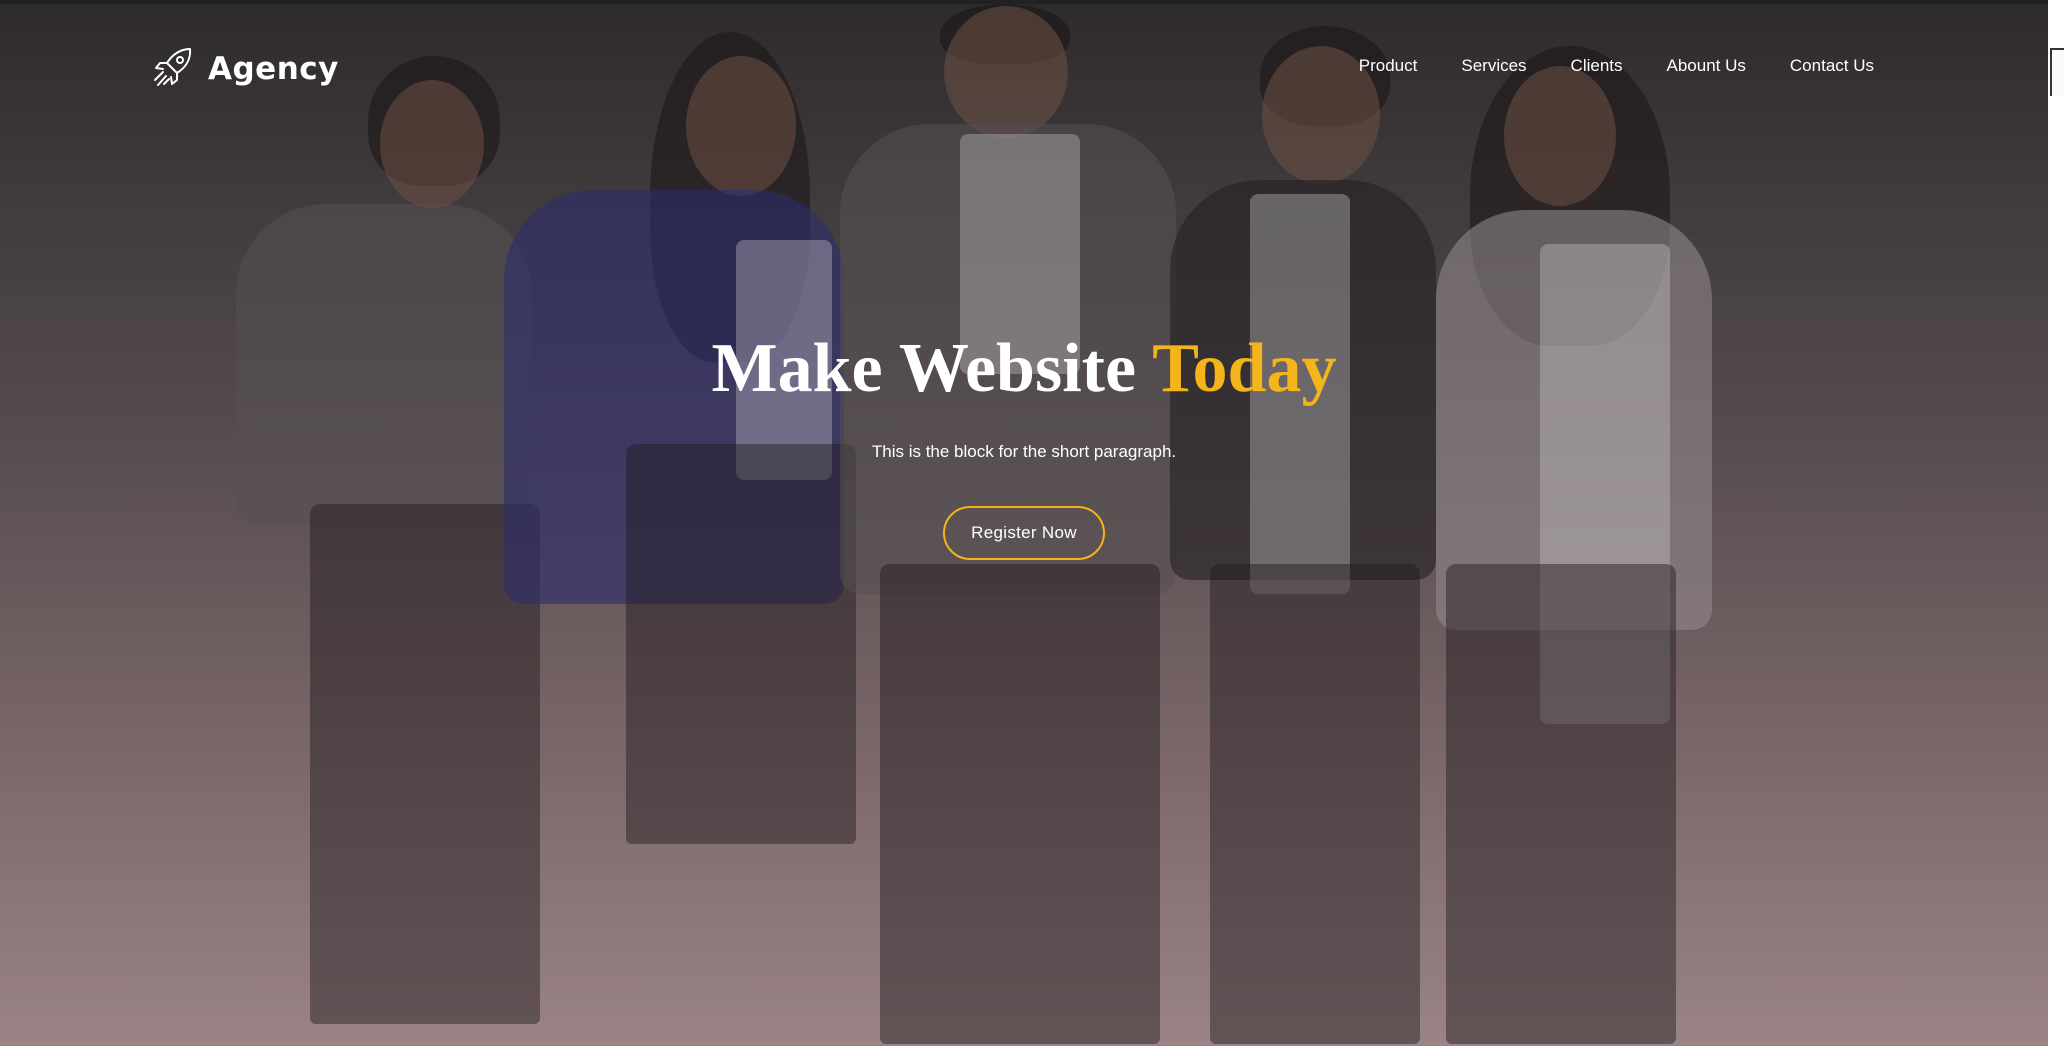  Describe the element at coordinates (179, 69) in the screenshot. I see `rocket-icon` at that location.